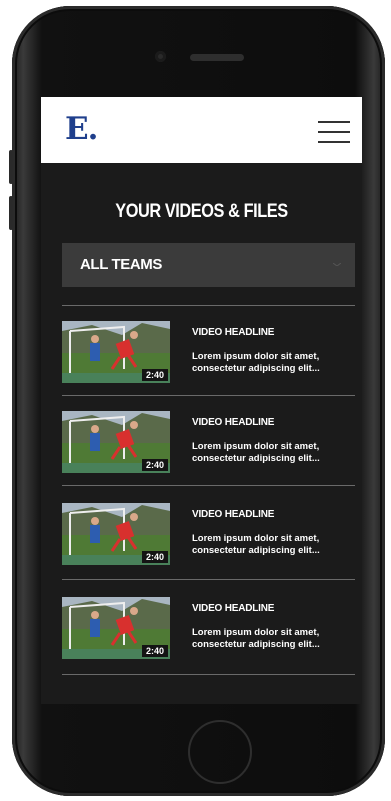 This screenshot has width=391, height=801. Describe the element at coordinates (121, 264) in the screenshot. I see `team-filter-label: ALL TEAMS` at that location.